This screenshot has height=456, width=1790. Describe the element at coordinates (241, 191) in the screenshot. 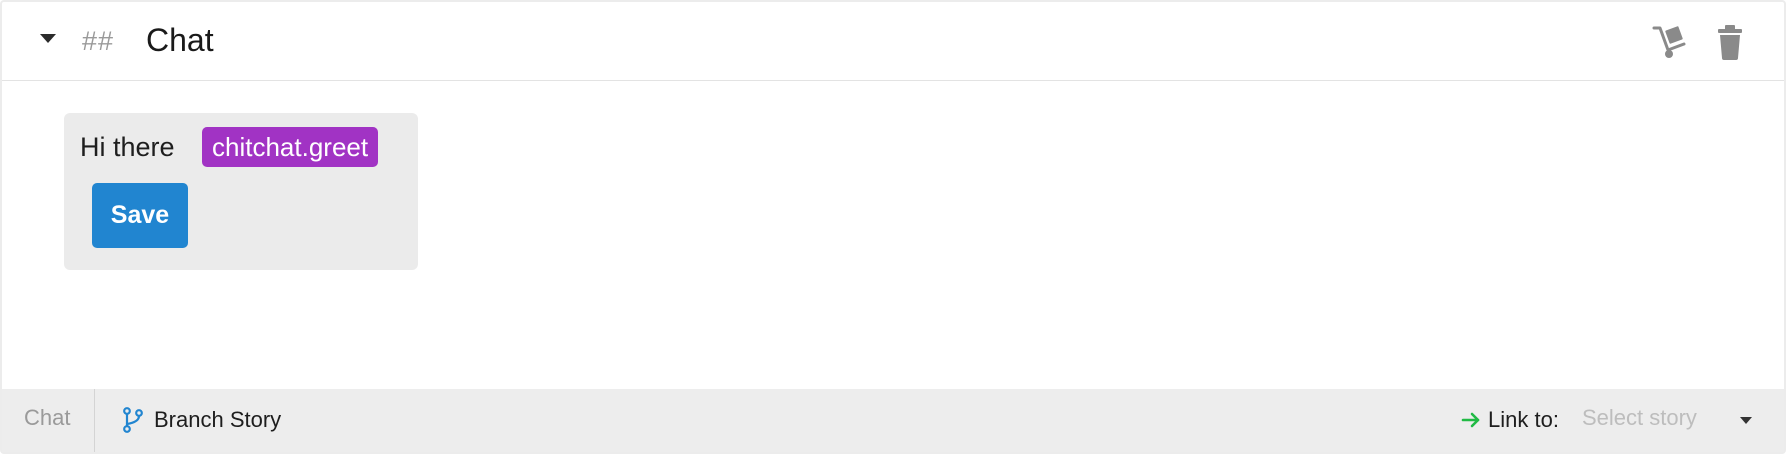

I see `user-utterance-bubble: Hi there chitchat.greet Save` at that location.